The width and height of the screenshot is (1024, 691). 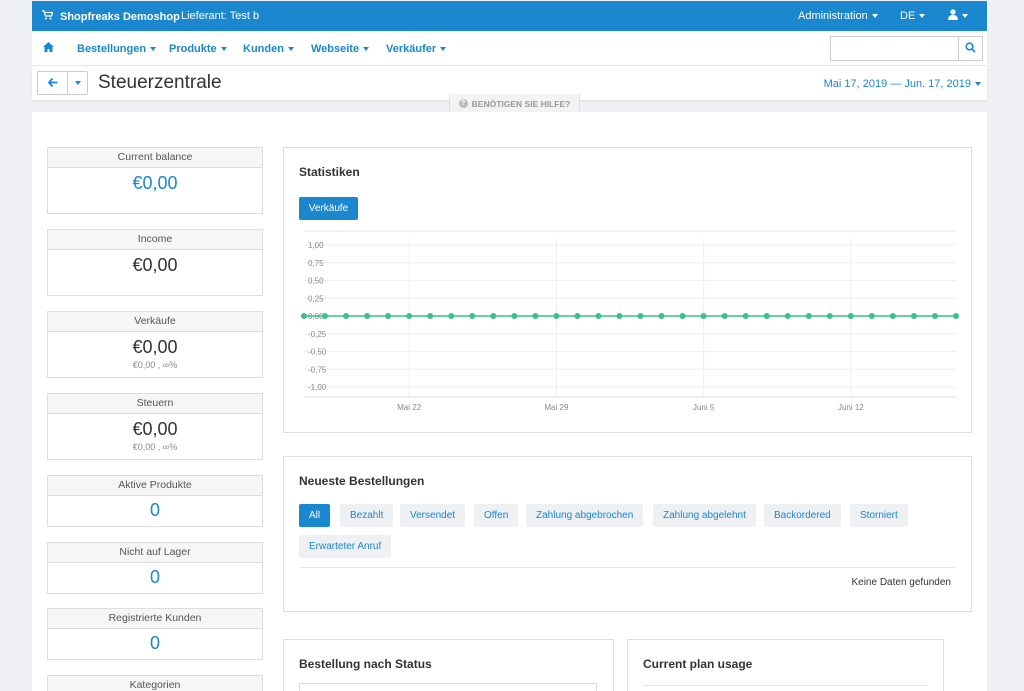 What do you see at coordinates (448, 665) in the screenshot?
I see `orders-by-status-panel: Bestellung nach Status` at bounding box center [448, 665].